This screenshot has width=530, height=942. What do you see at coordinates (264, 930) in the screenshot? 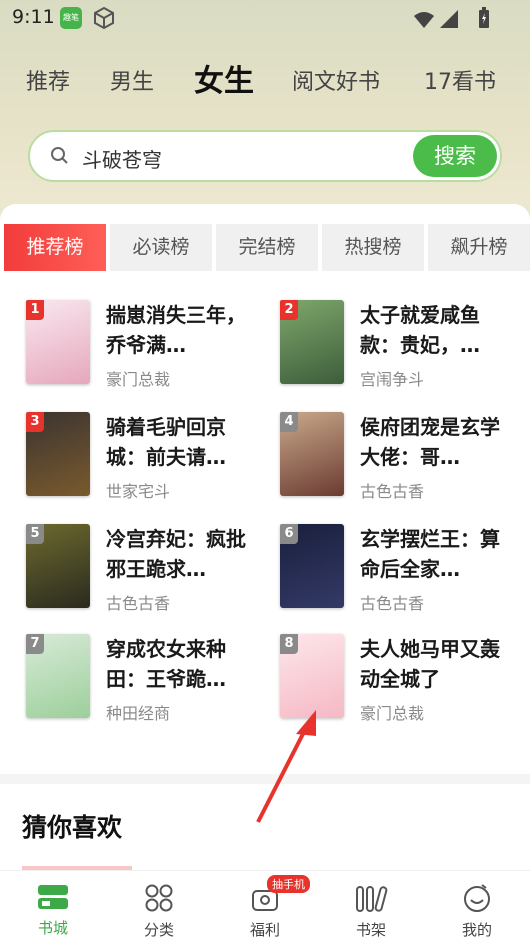
I see `nav-label: 福利` at bounding box center [264, 930].